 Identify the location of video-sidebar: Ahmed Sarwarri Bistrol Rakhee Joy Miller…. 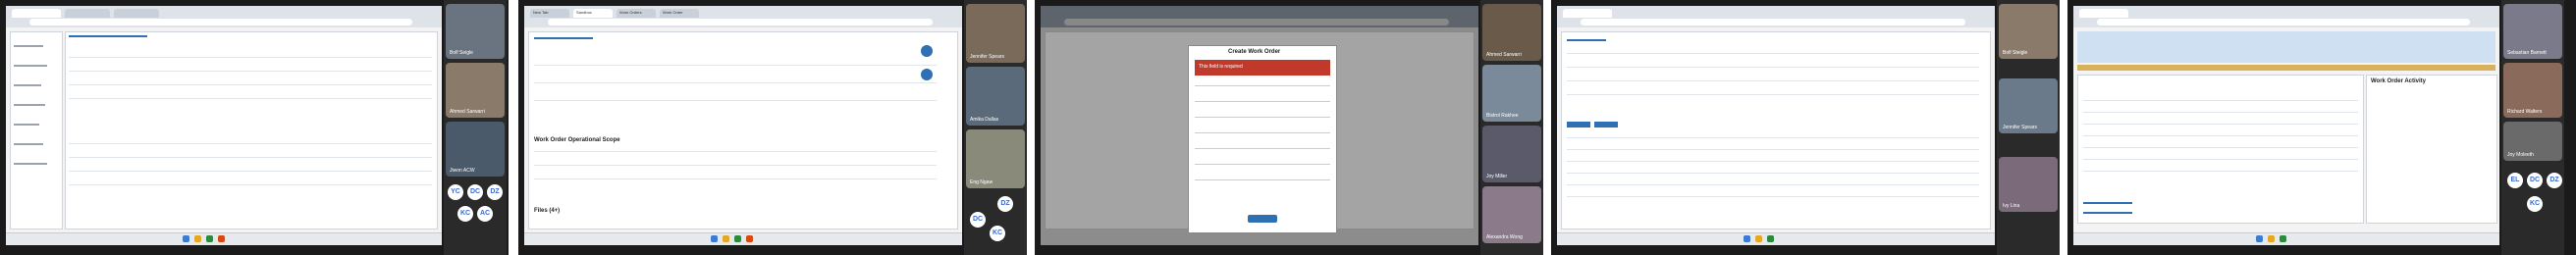
(1511, 127).